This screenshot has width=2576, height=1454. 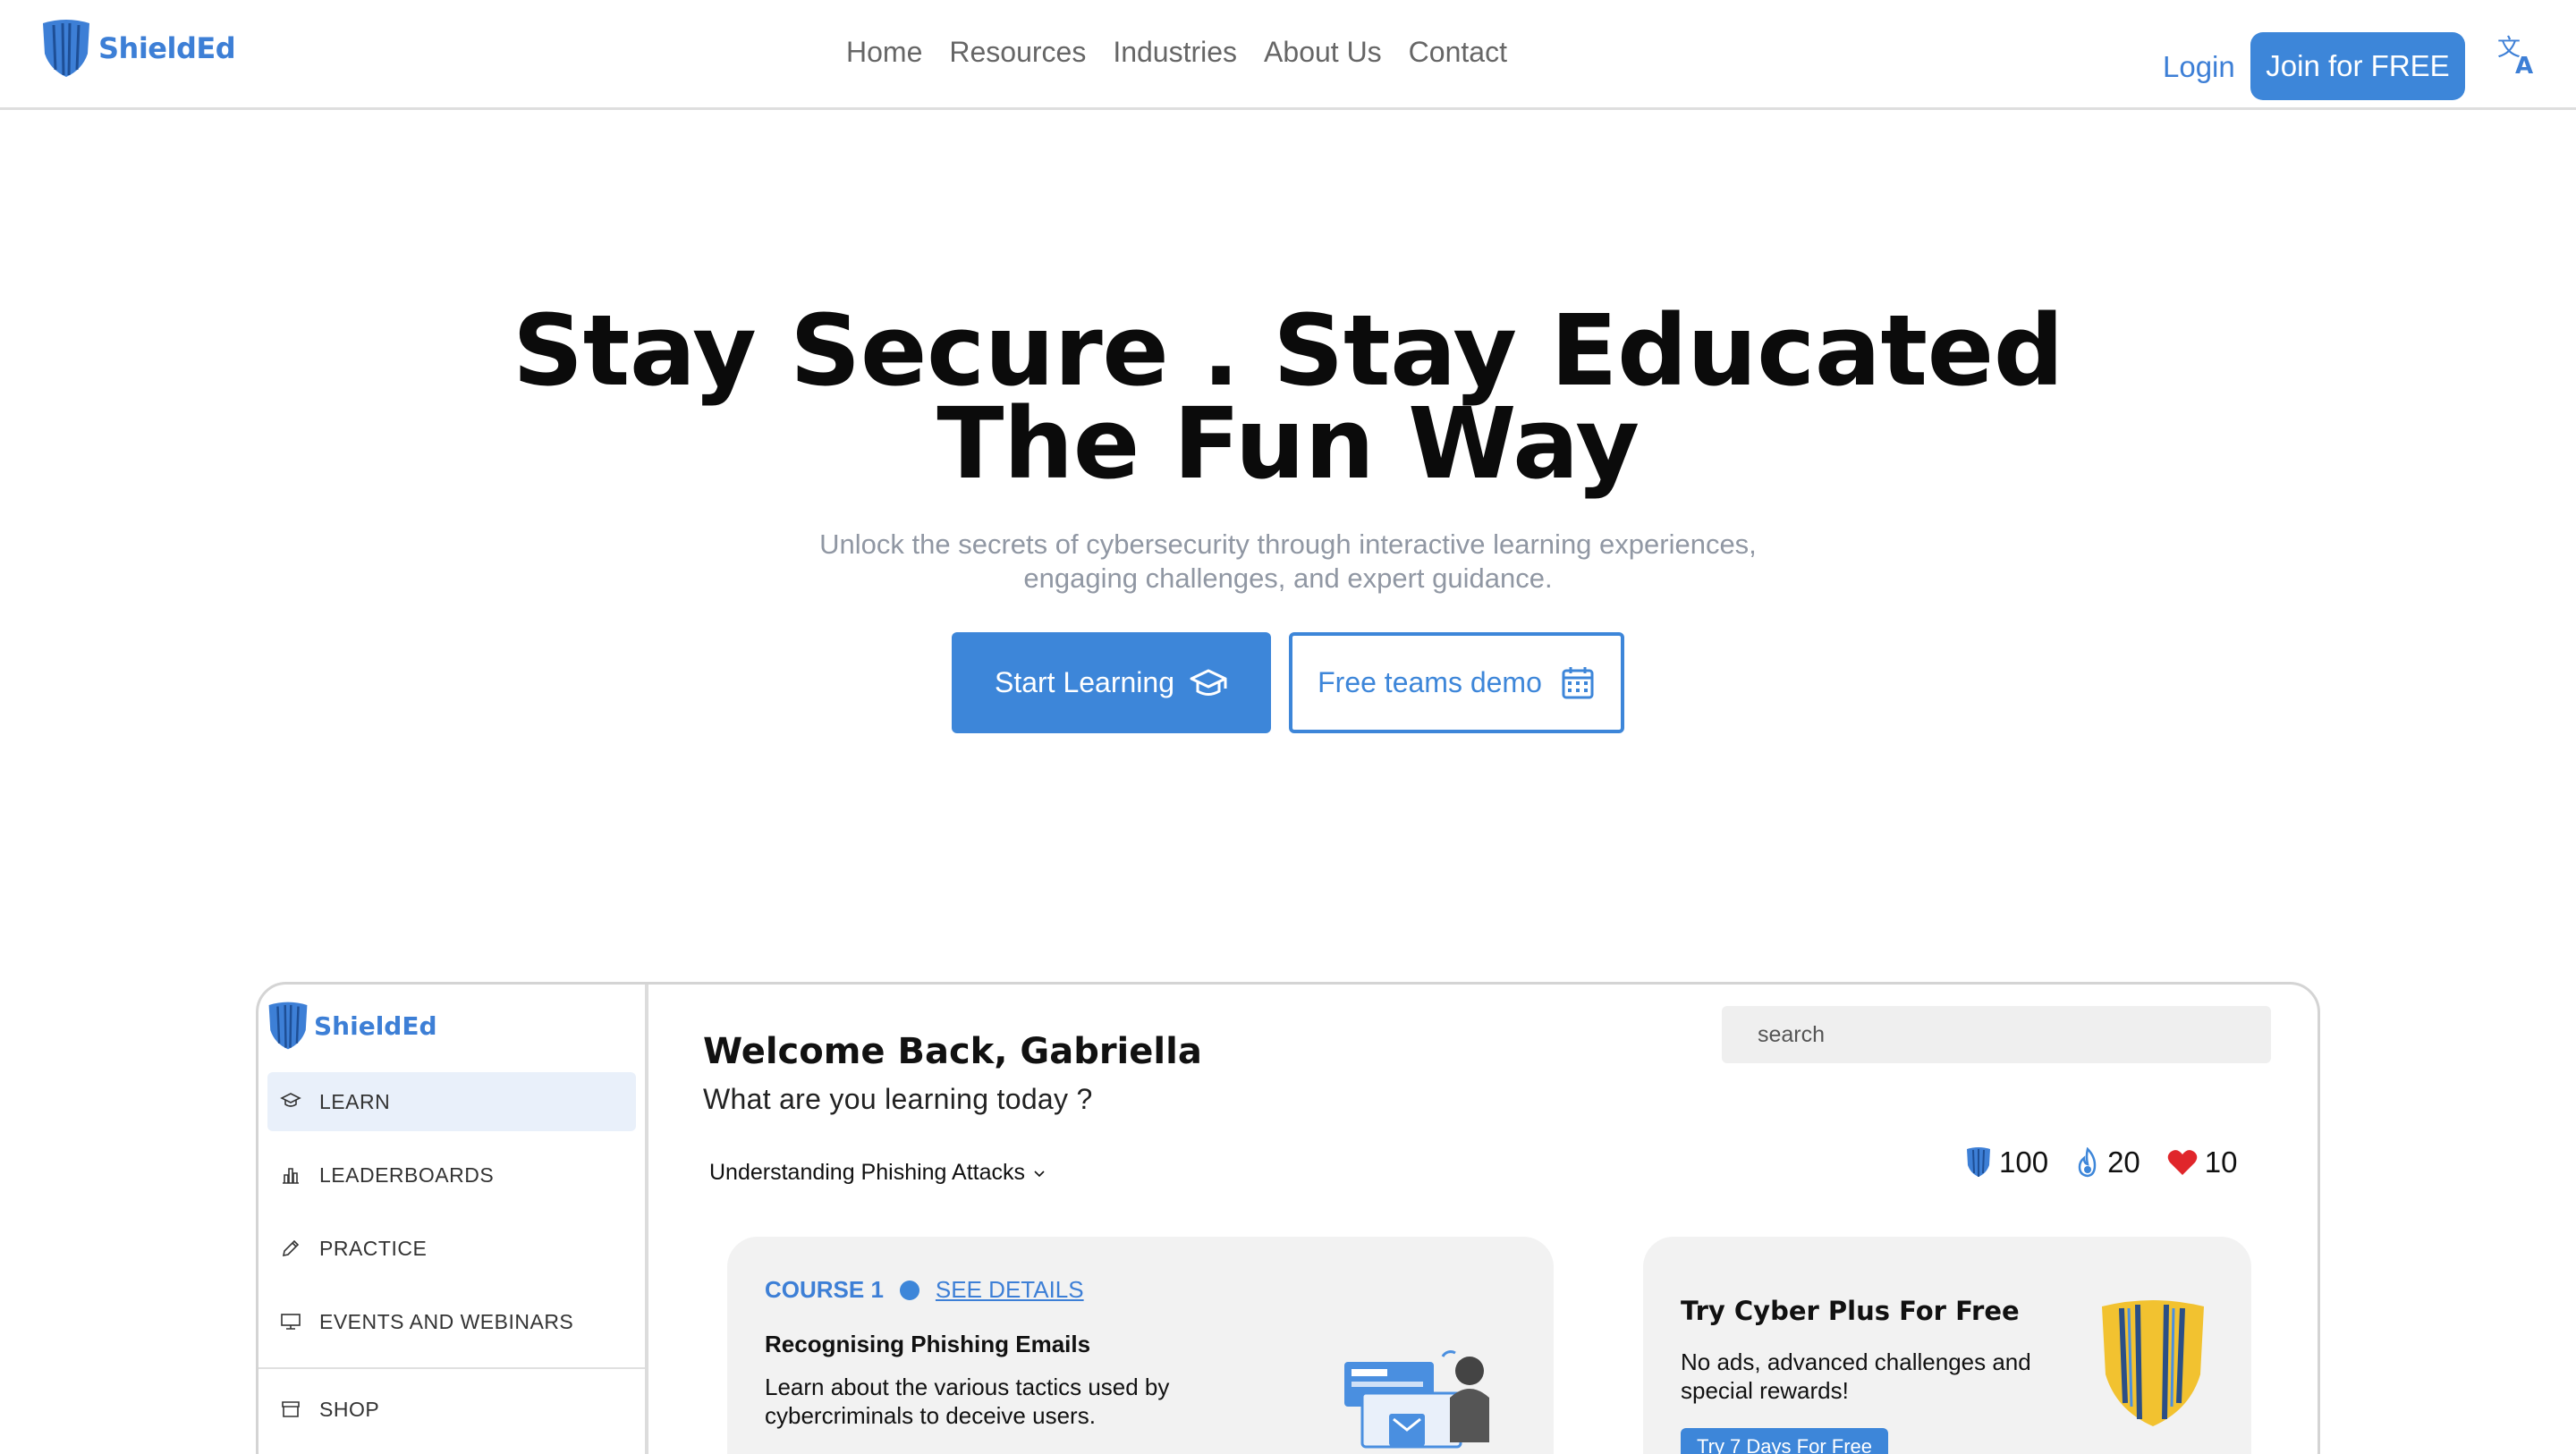 I want to click on calendar-icon, so click(x=1578, y=682).